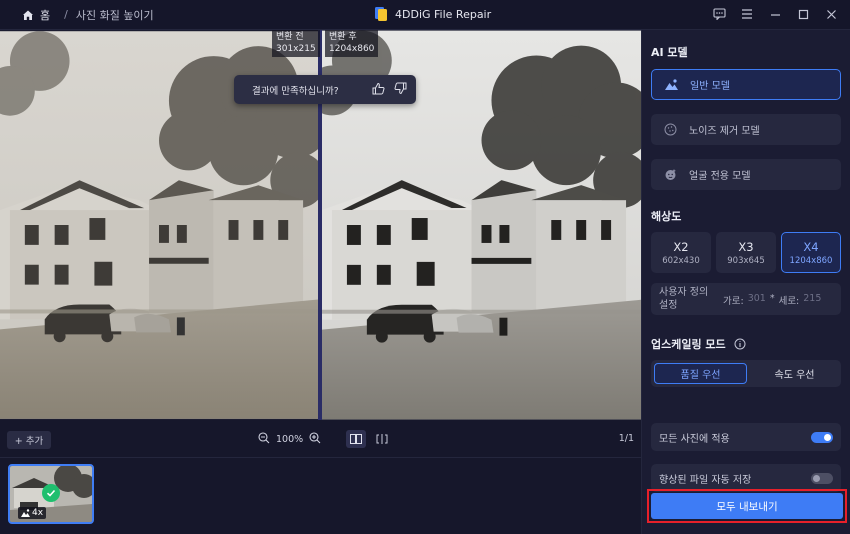 The height and width of the screenshot is (534, 850). What do you see at coordinates (681, 246) in the screenshot?
I see `resolution-x2-scale: X2` at bounding box center [681, 246].